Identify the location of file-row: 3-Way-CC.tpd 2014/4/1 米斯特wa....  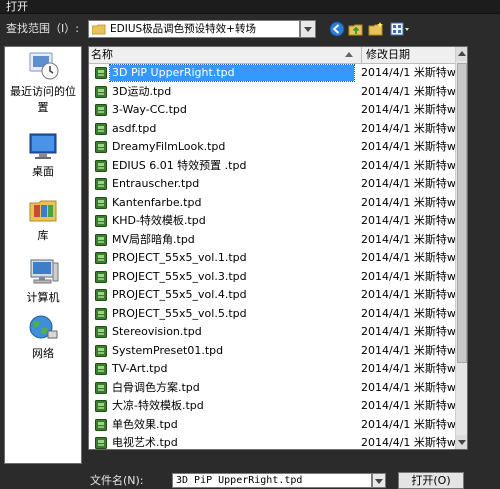
(272, 110).